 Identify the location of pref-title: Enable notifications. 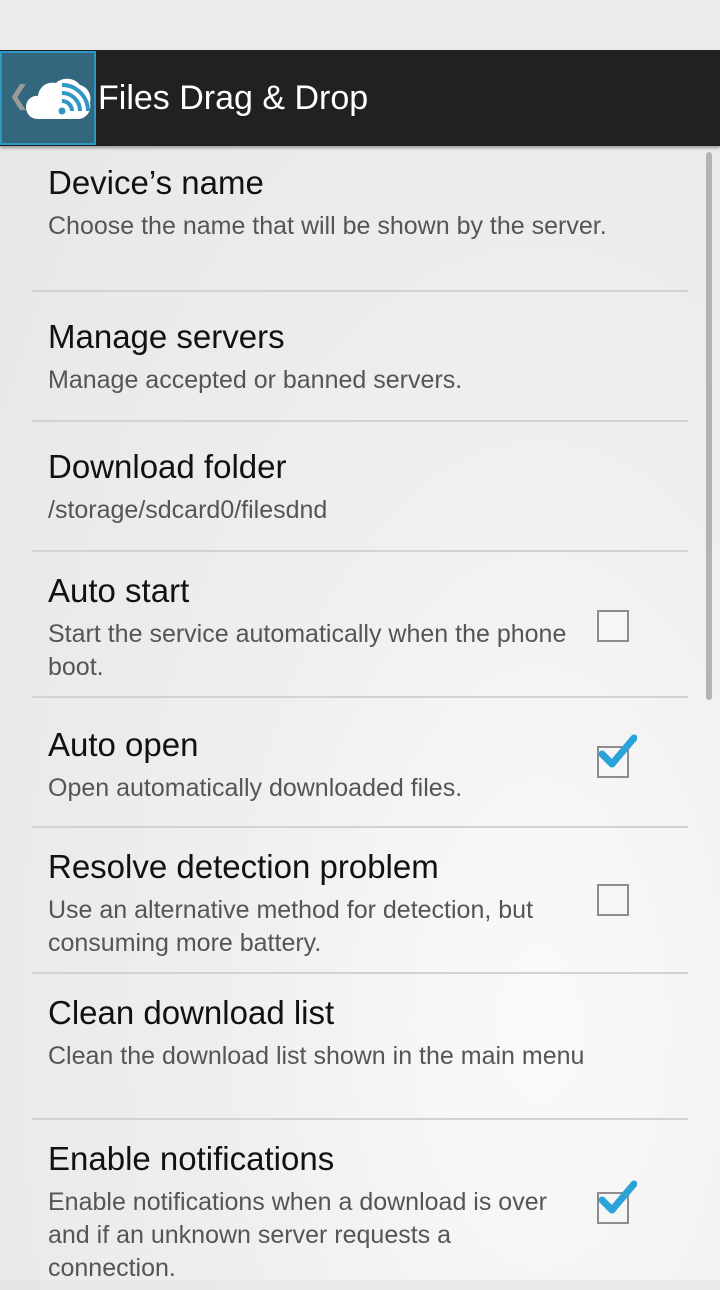
(191, 1158).